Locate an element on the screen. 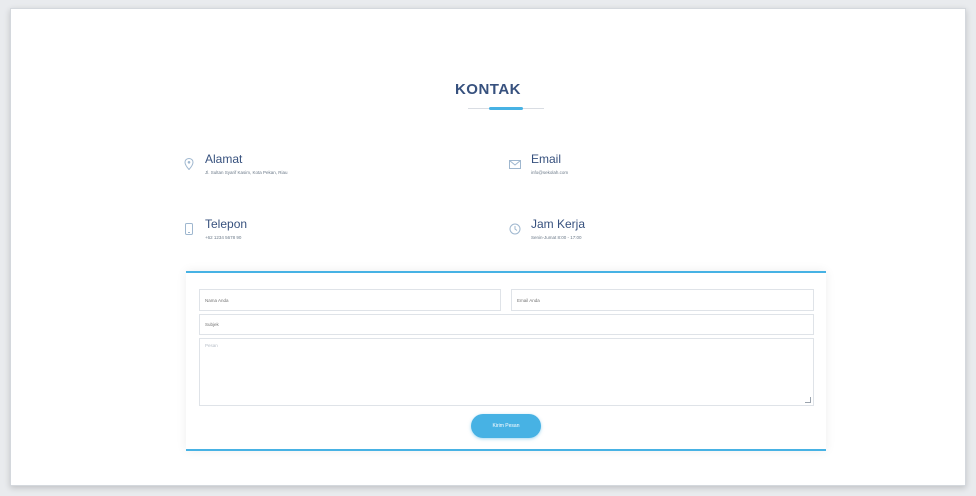  section-title: KONTAK is located at coordinates (488, 89).